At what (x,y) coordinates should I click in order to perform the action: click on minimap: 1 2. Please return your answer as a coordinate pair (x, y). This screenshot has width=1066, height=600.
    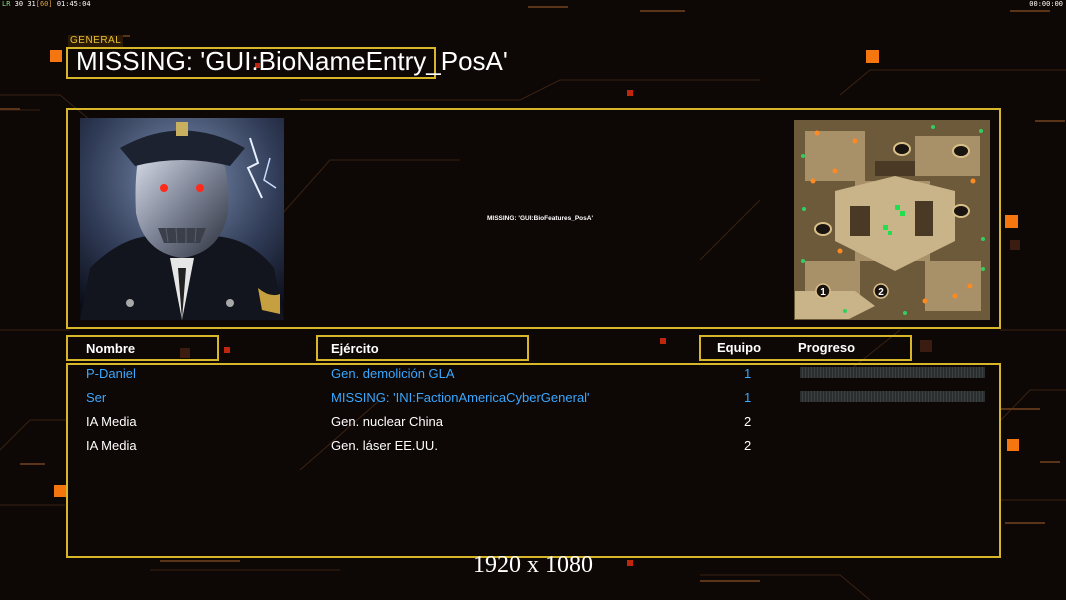
    Looking at the image, I should click on (892, 220).